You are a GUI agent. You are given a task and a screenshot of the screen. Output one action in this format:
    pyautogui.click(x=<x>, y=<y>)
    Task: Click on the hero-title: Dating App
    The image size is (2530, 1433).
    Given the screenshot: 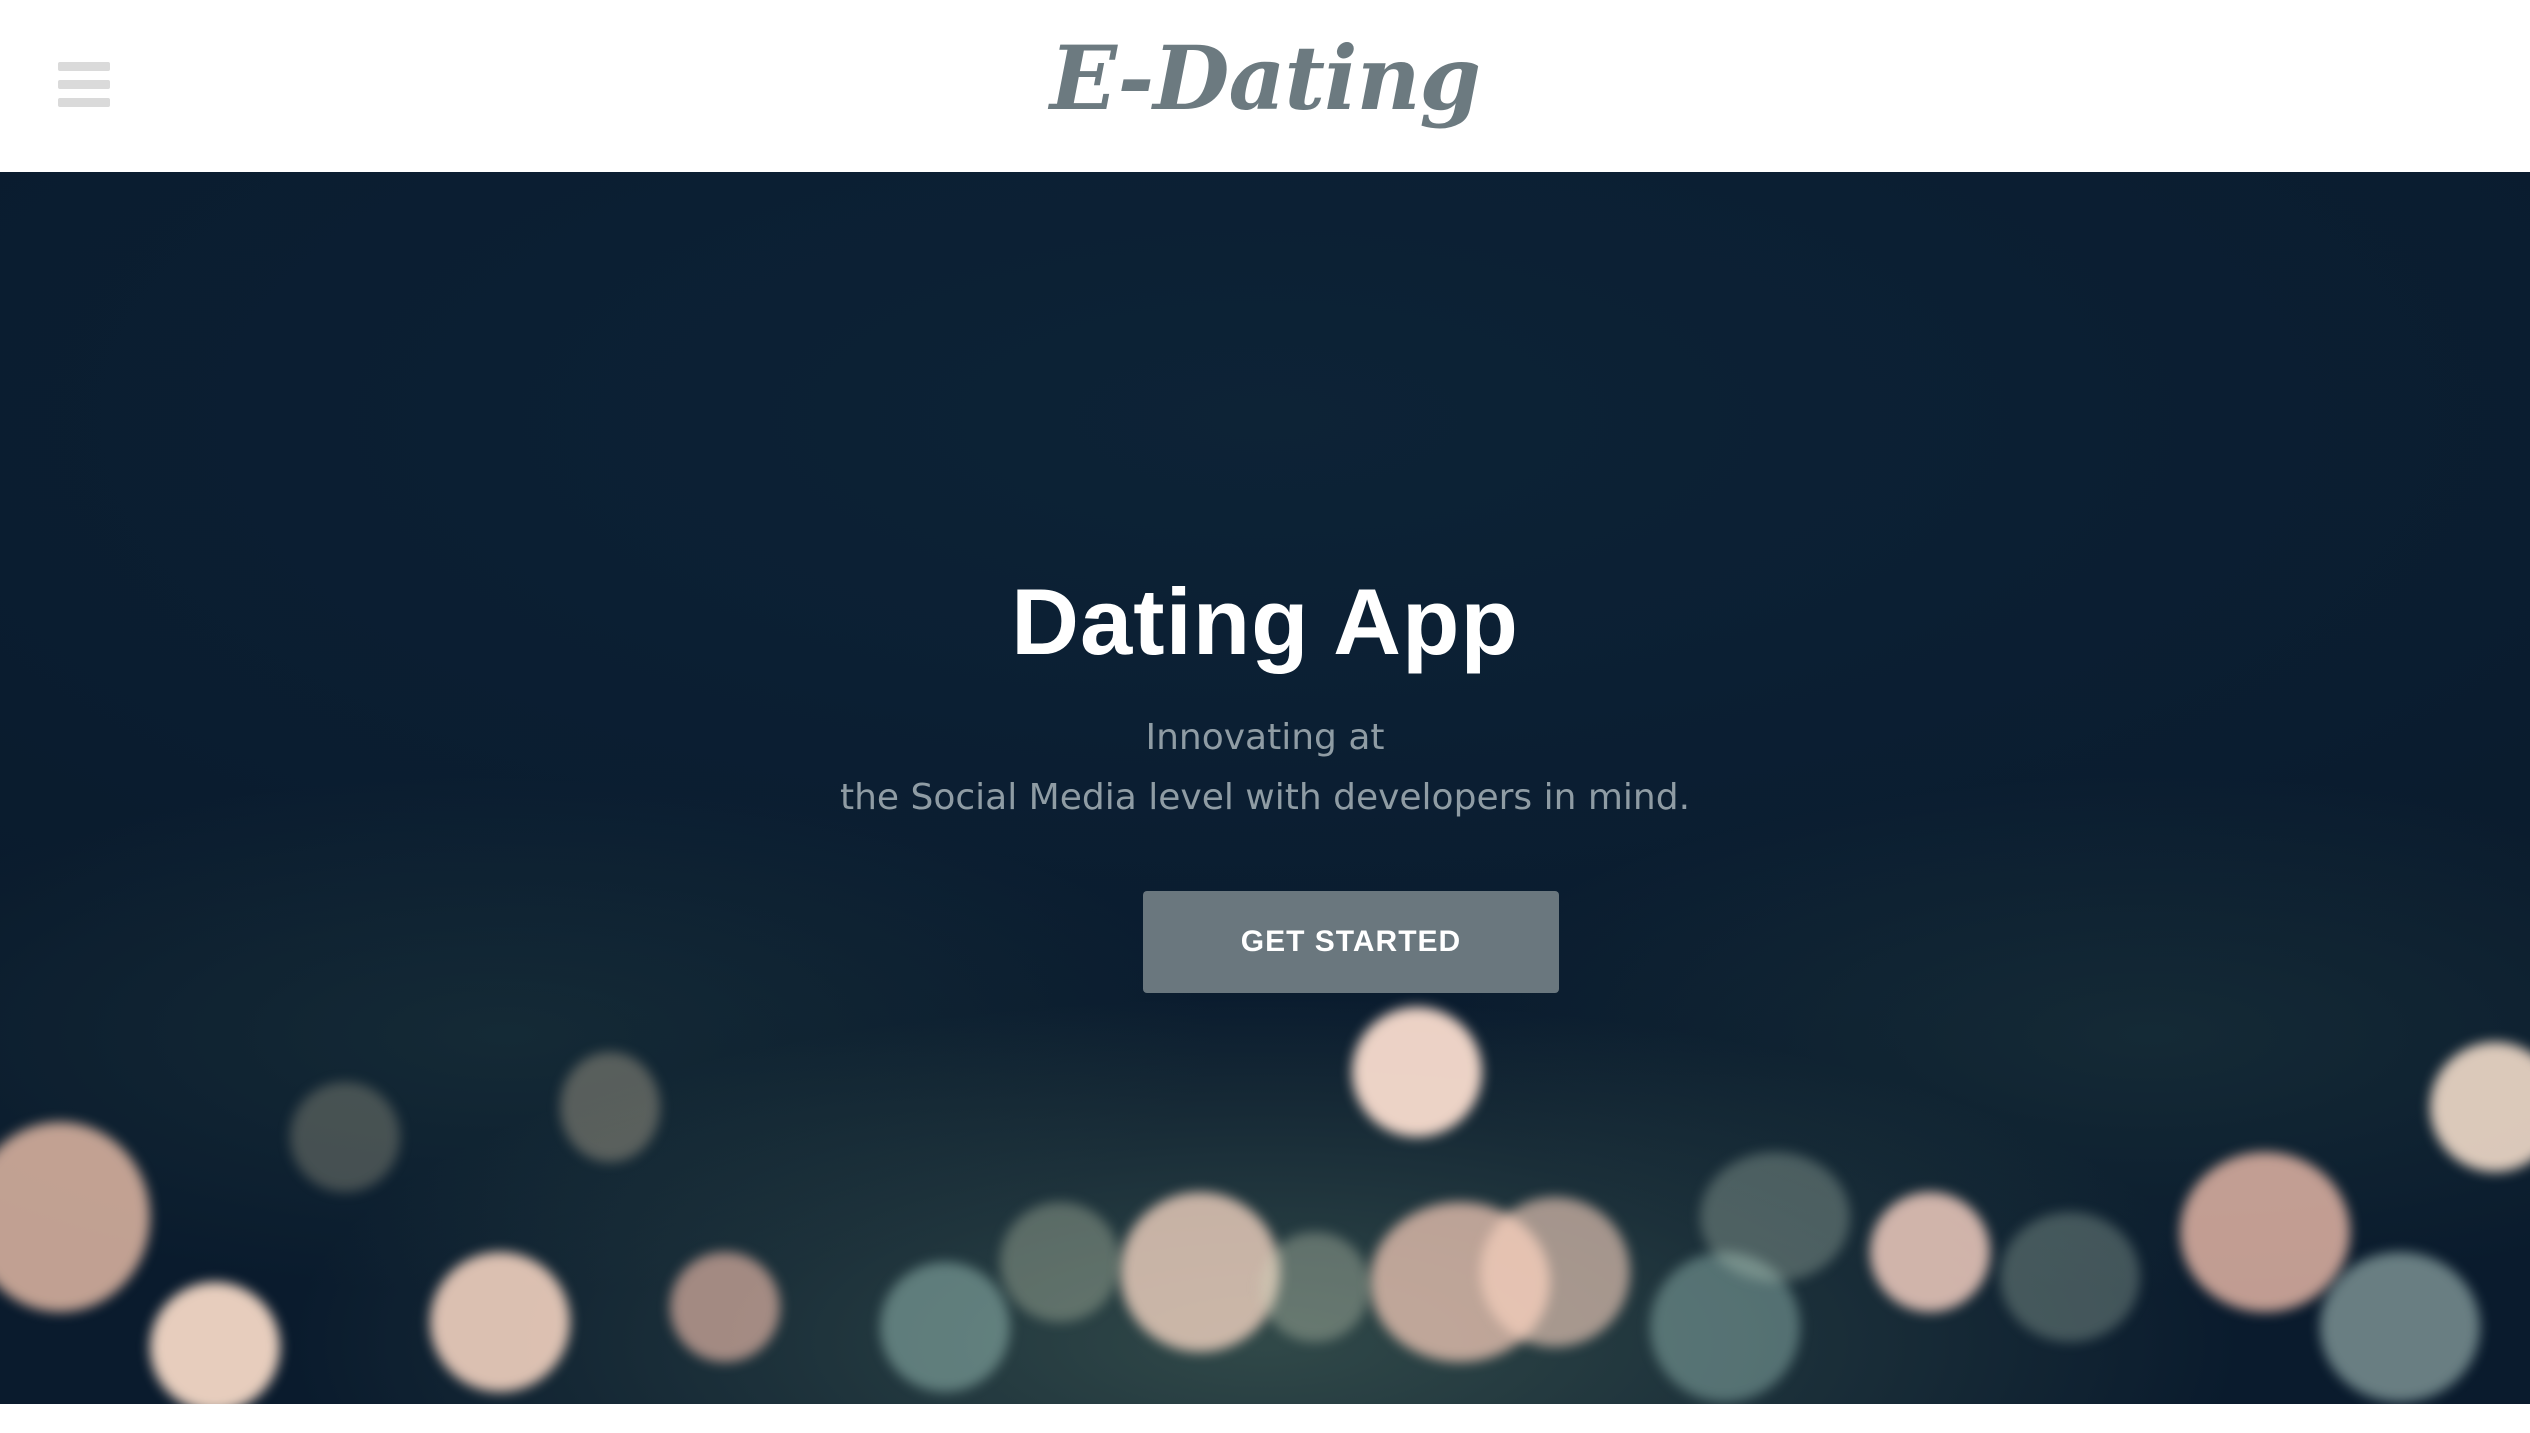 What is the action you would take?
    pyautogui.click(x=1265, y=621)
    